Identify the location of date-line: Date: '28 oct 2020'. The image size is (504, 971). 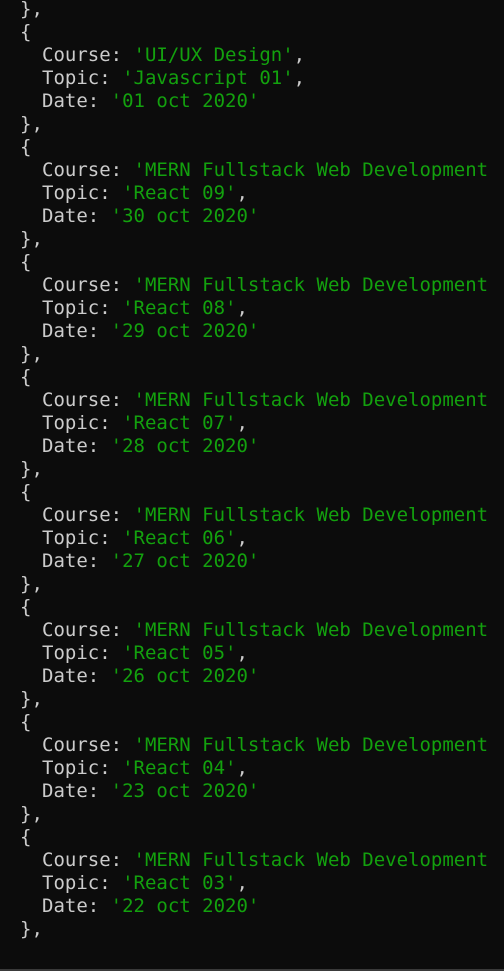
(139, 446).